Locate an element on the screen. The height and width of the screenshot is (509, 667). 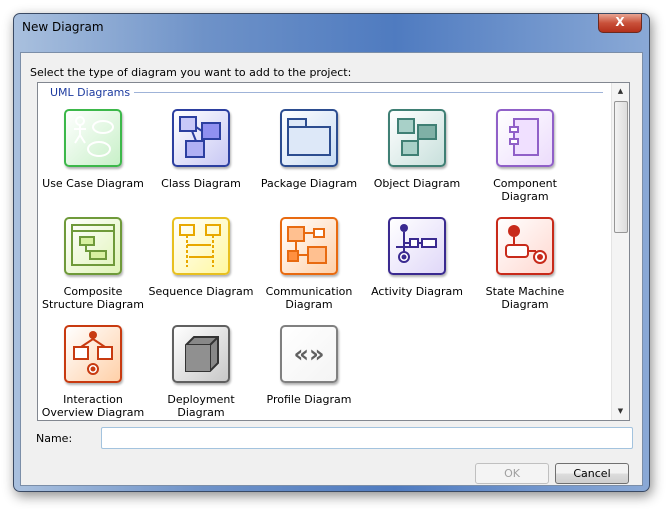
diagram-item-label: Component Diagram is located at coordinates (525, 190).